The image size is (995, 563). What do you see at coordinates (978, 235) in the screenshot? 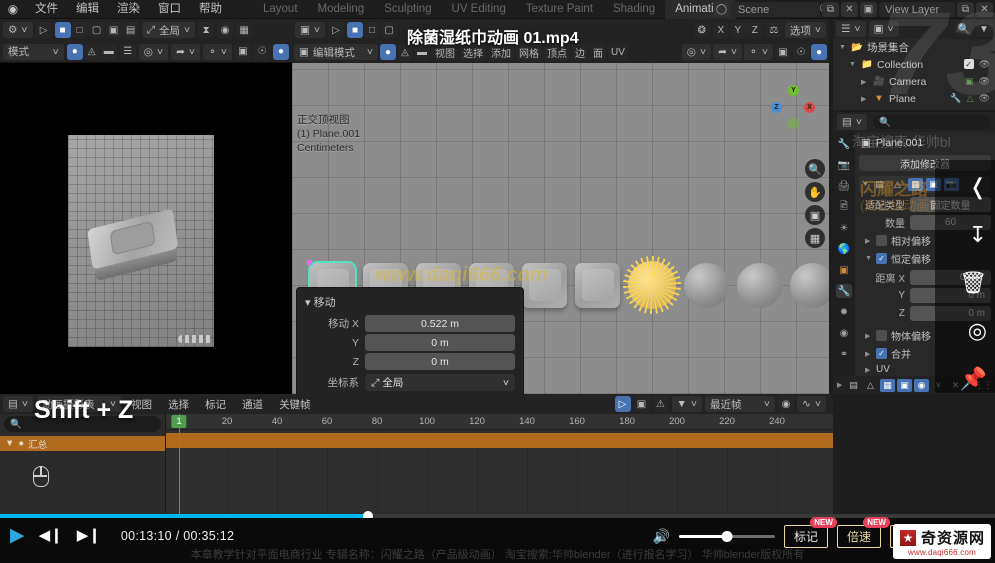
I see `download-icon: ↧` at bounding box center [978, 235].